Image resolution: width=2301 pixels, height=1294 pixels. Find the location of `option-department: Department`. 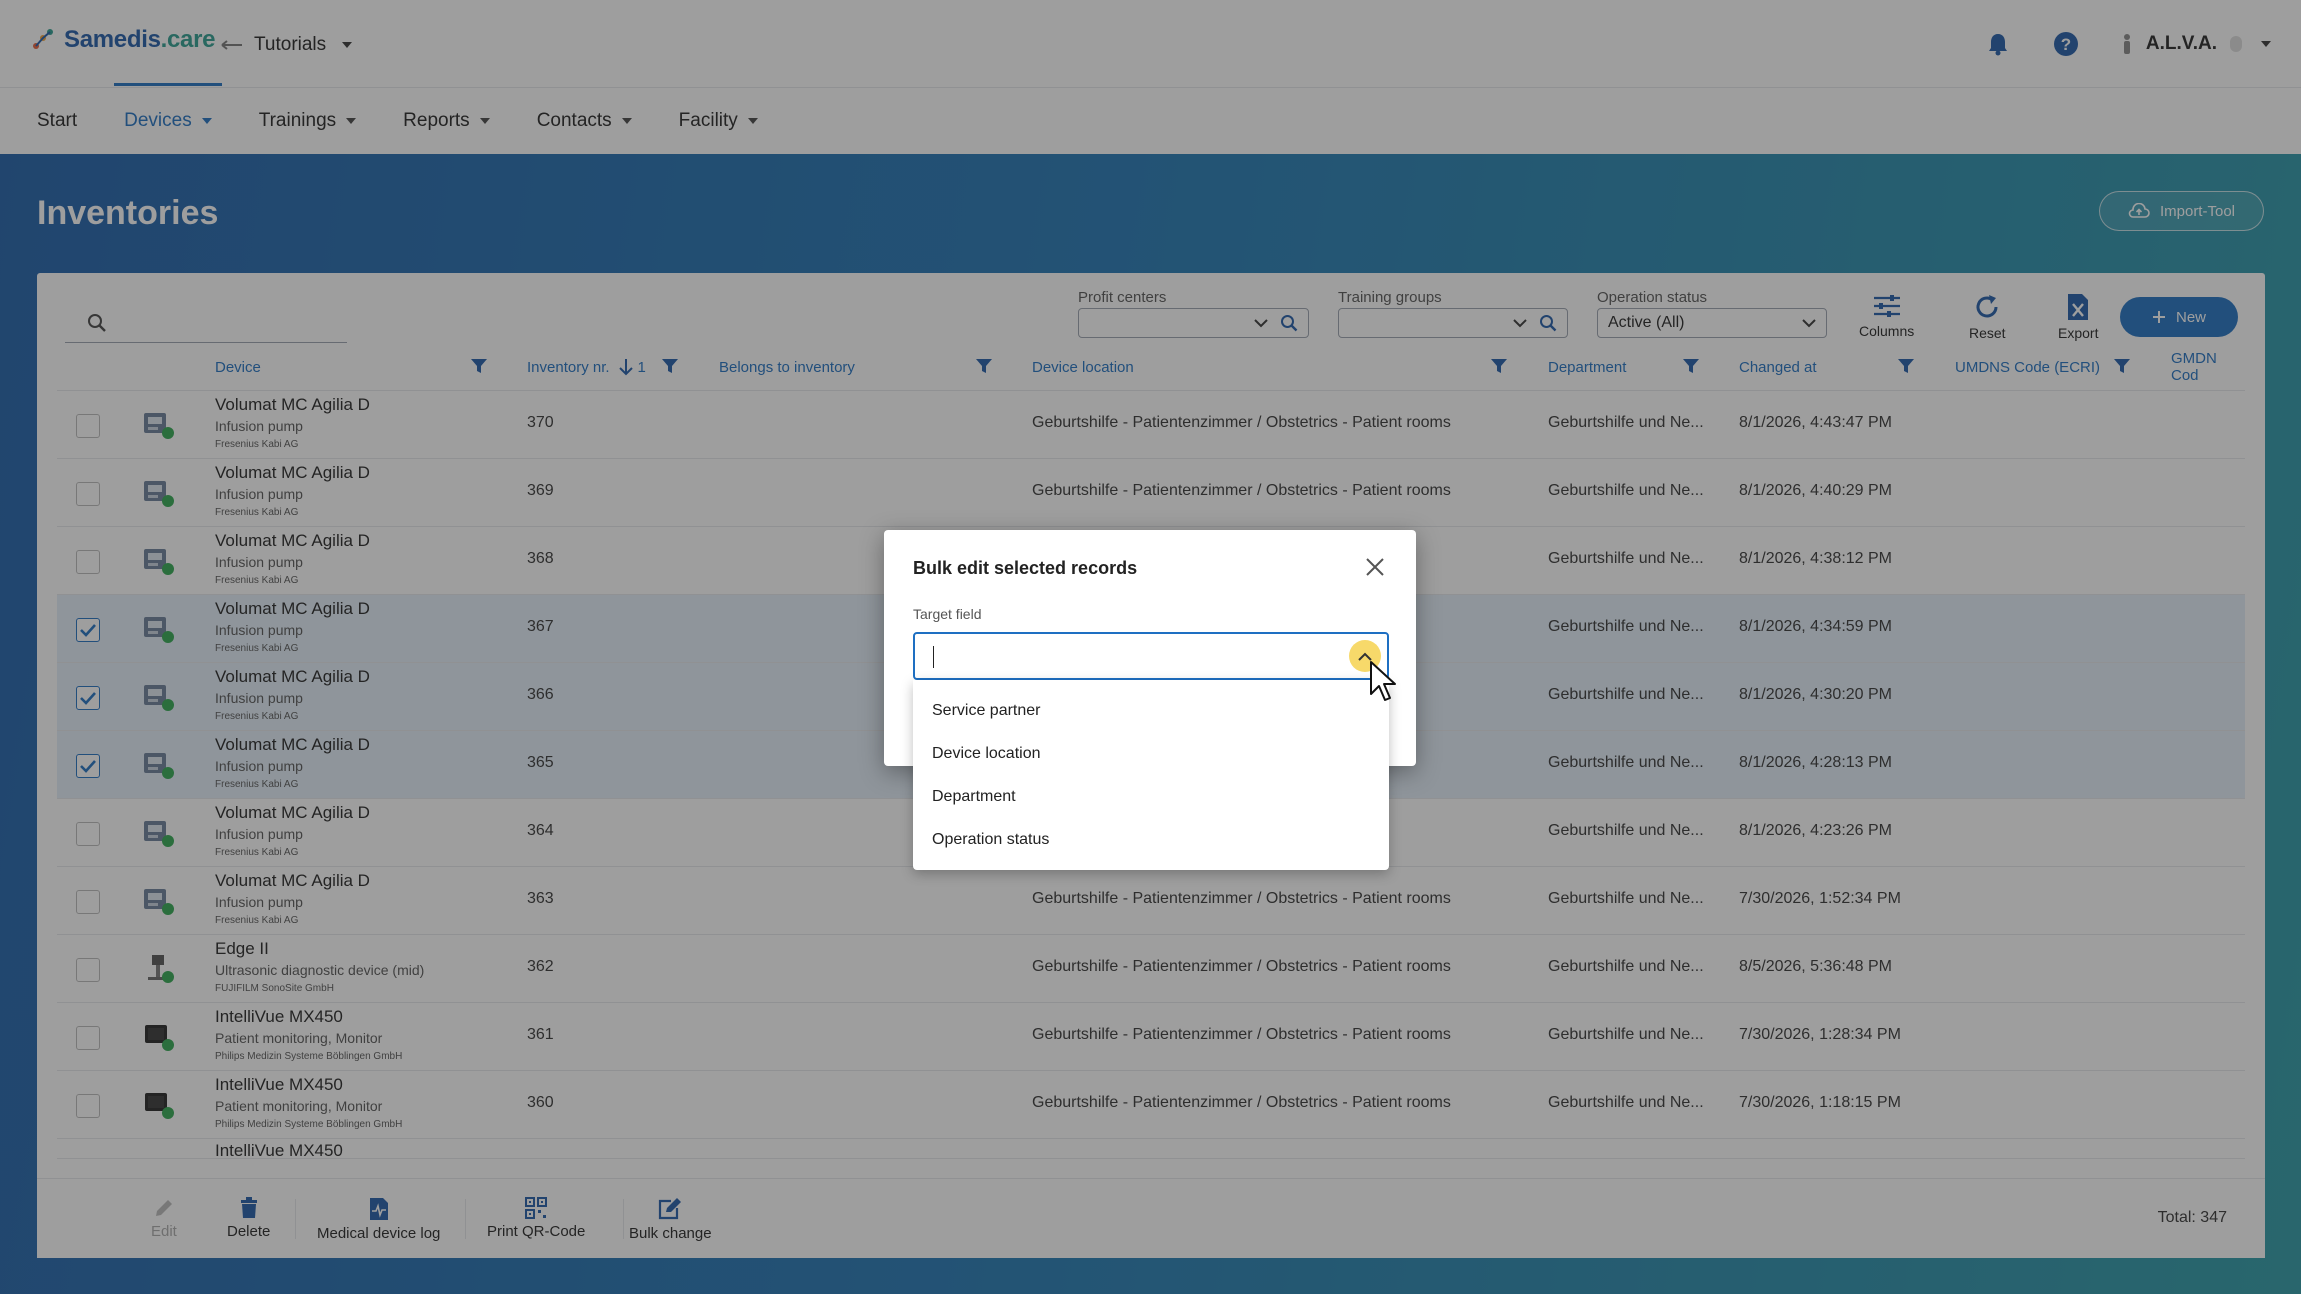

option-department: Department is located at coordinates (1151, 796).